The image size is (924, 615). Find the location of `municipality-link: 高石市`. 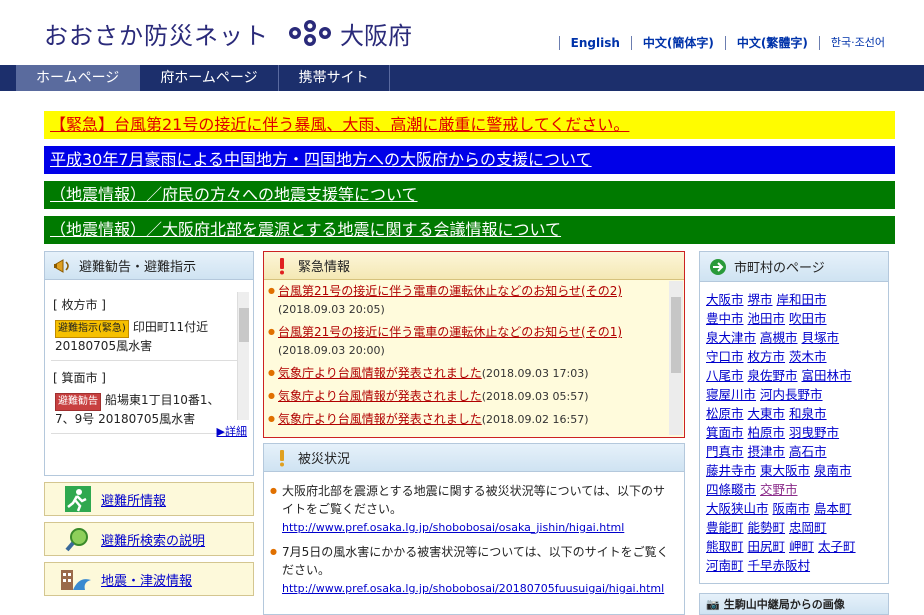

municipality-link: 高石市 is located at coordinates (808, 451).